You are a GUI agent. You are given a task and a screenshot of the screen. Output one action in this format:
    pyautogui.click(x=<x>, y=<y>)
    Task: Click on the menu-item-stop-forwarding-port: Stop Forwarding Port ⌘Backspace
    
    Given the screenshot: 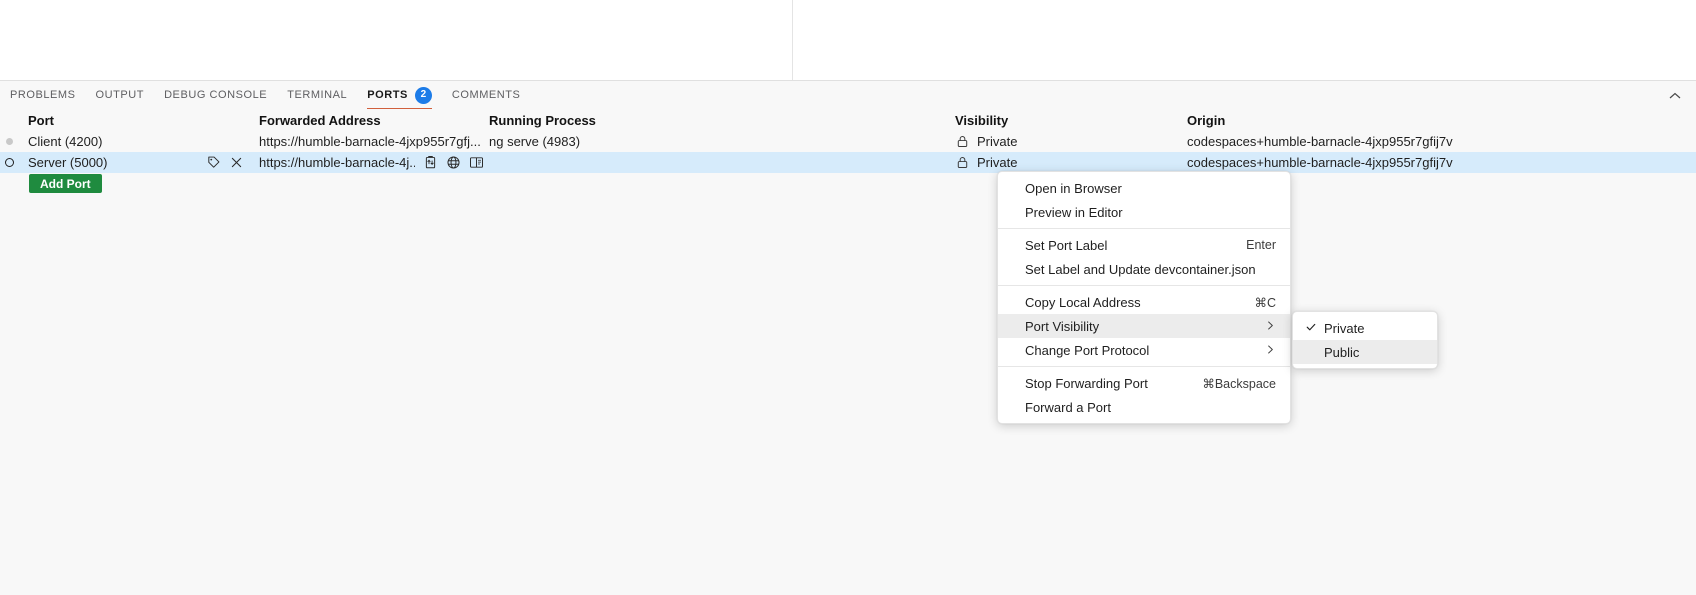 What is the action you would take?
    pyautogui.click(x=1144, y=383)
    